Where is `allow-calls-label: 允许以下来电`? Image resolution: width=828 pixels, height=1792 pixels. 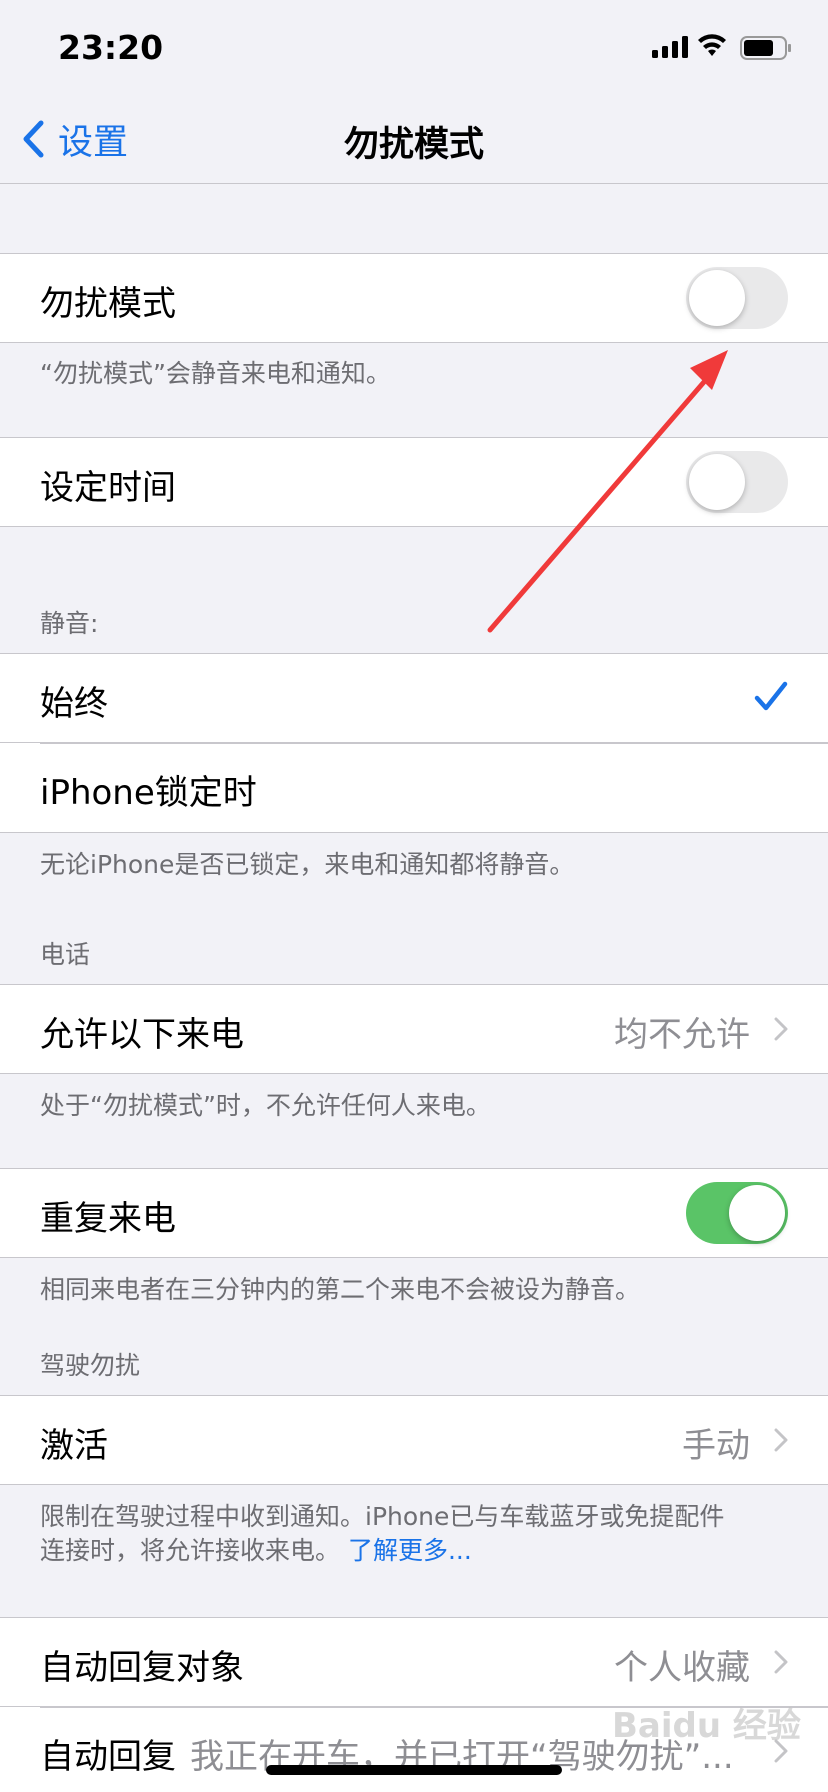 allow-calls-label: 允许以下来电 is located at coordinates (142, 1035).